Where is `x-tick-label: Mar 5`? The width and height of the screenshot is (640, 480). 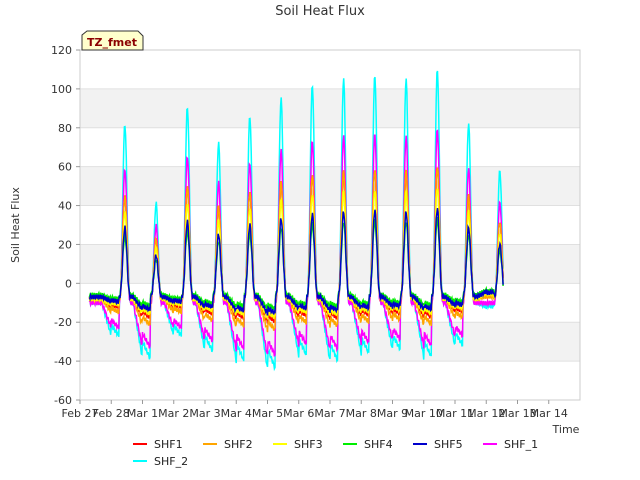 x-tick-label: Mar 5 is located at coordinates (267, 413).